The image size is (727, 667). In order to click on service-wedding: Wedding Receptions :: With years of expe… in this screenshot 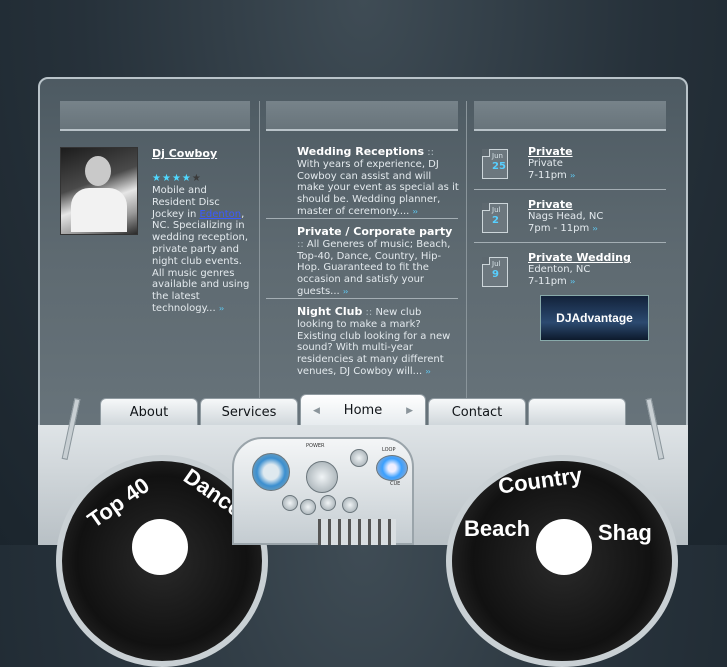, I will do `click(378, 182)`.